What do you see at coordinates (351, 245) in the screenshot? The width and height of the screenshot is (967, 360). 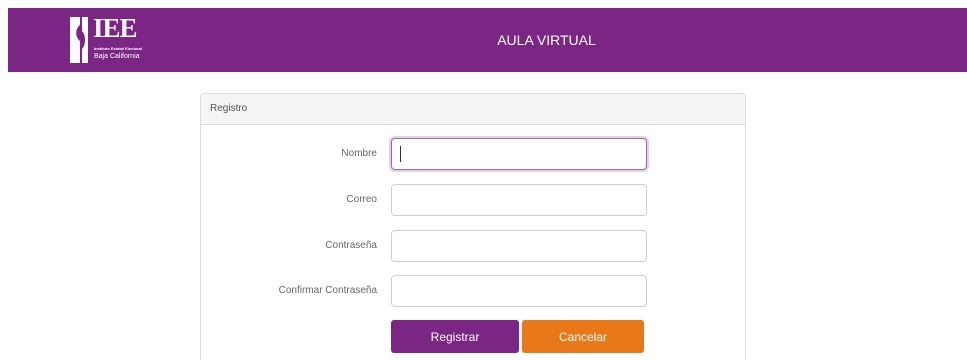 I see `contrasena-label: Contraseña` at bounding box center [351, 245].